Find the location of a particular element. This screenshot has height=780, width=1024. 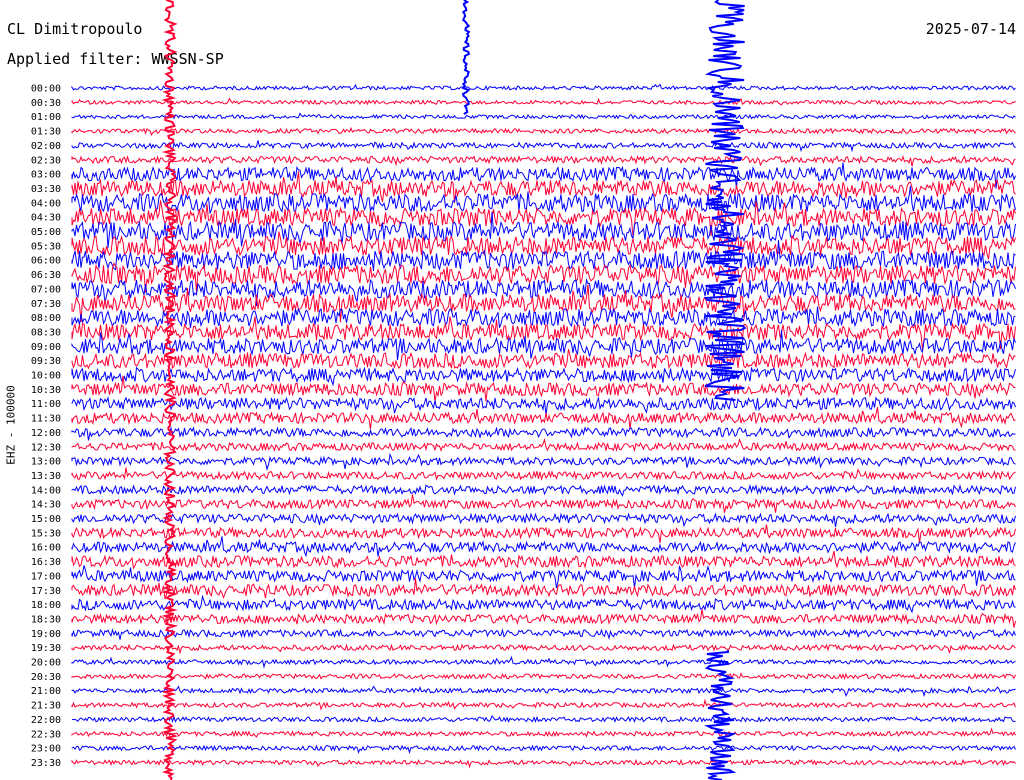

row-time-label: 08:30 is located at coordinates (46, 332).